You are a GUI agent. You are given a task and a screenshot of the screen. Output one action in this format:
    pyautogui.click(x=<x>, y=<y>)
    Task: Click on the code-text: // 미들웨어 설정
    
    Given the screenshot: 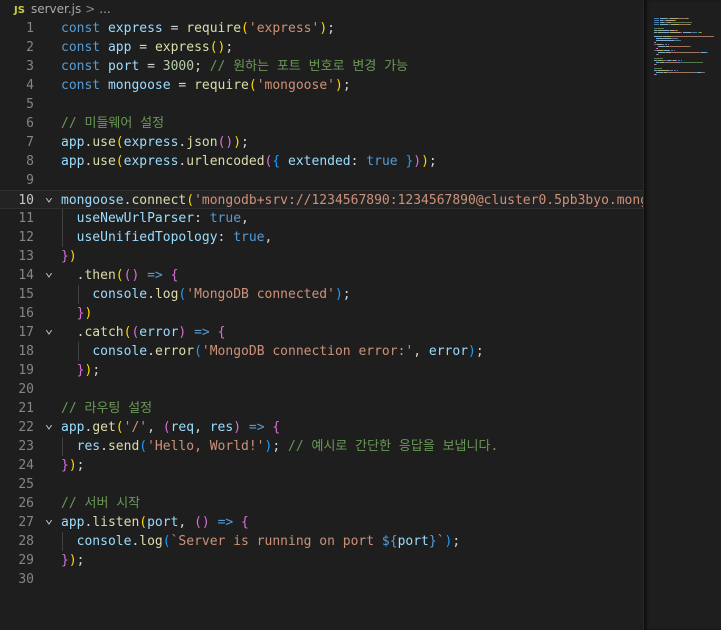 What is the action you would take?
    pyautogui.click(x=112, y=123)
    